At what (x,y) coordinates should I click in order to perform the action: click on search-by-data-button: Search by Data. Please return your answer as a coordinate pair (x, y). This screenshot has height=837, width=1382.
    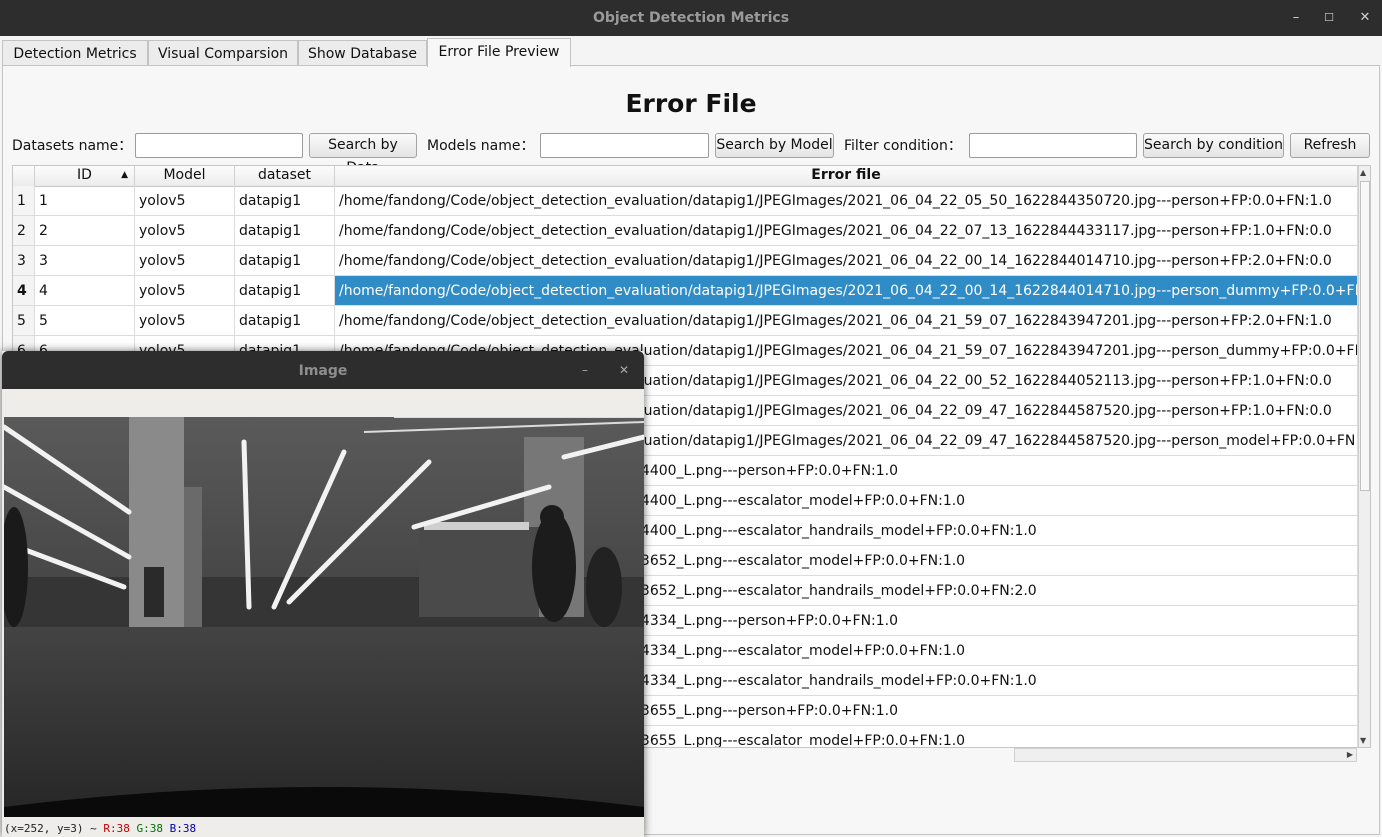
    Looking at the image, I should click on (363, 154).